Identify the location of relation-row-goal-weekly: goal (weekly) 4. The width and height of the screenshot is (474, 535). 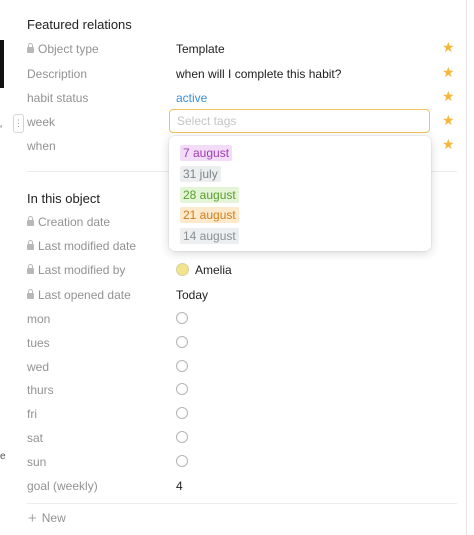
(233, 487).